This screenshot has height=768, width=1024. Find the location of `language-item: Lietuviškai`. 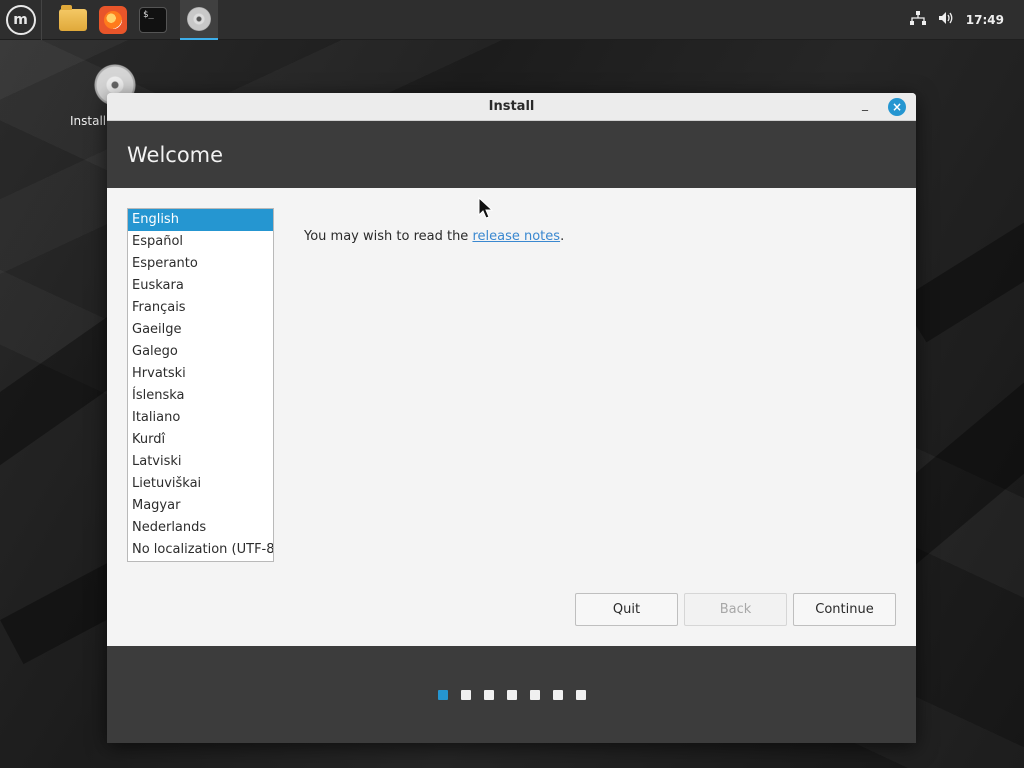

language-item: Lietuviškai is located at coordinates (200, 484).